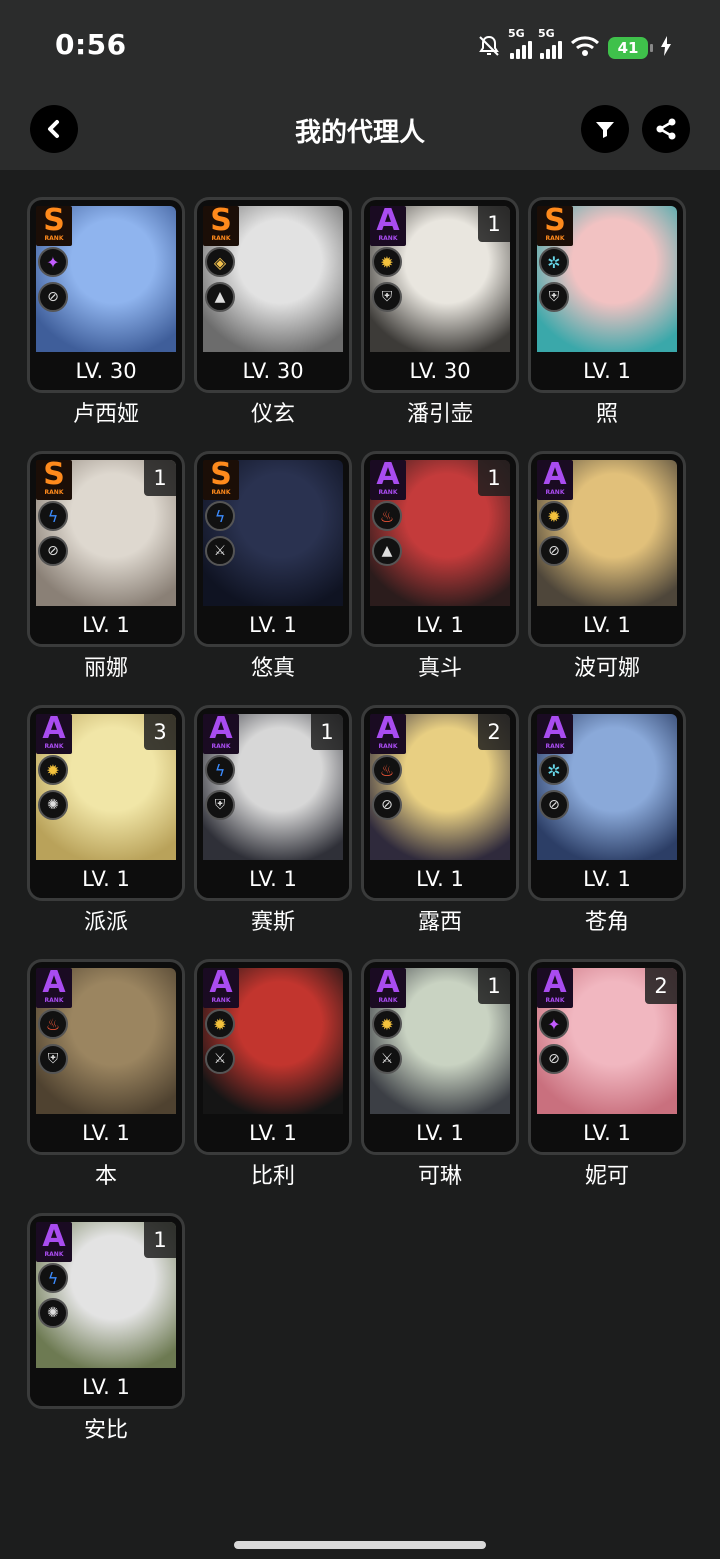 The image size is (720, 1559). I want to click on constellation-badge: 2, so click(494, 732).